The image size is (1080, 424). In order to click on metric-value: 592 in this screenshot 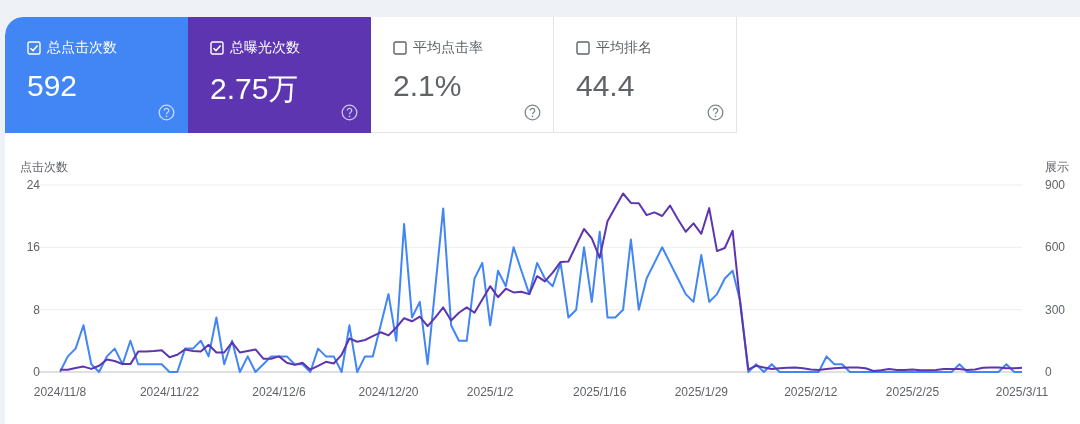, I will do `click(52, 86)`.